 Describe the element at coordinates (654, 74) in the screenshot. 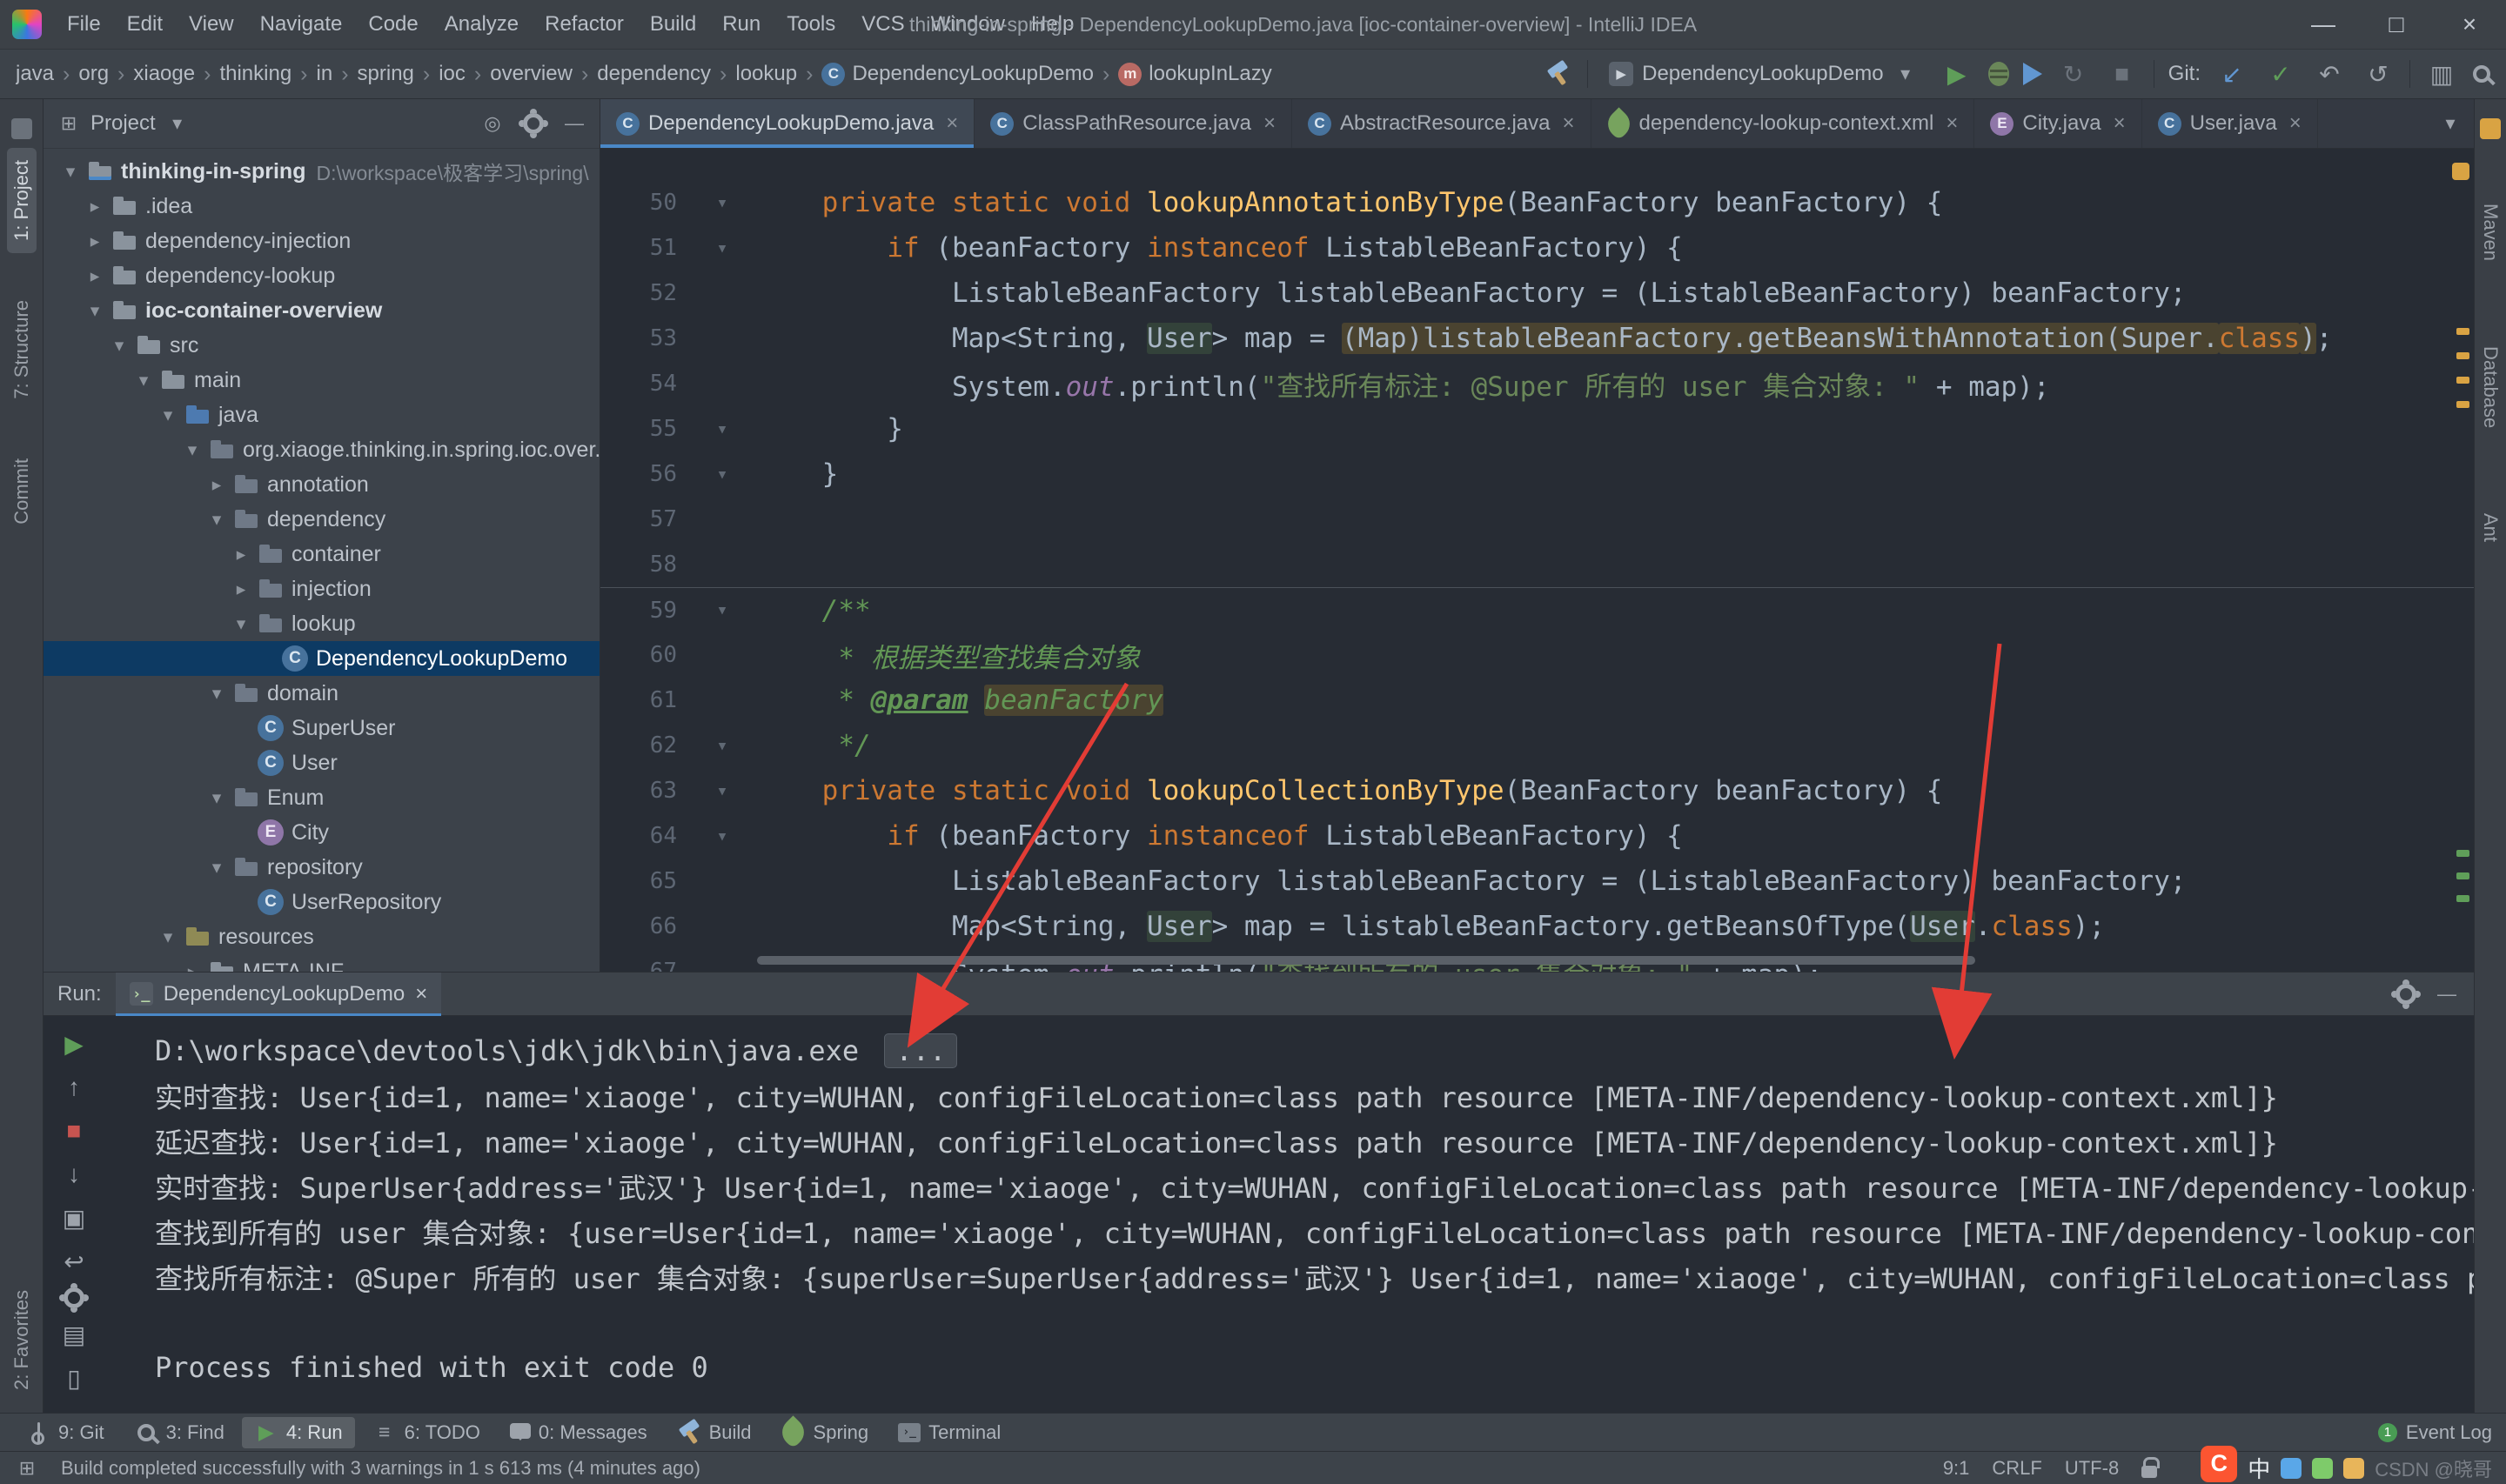

I see `breadcrumb-dependency: dependency` at that location.